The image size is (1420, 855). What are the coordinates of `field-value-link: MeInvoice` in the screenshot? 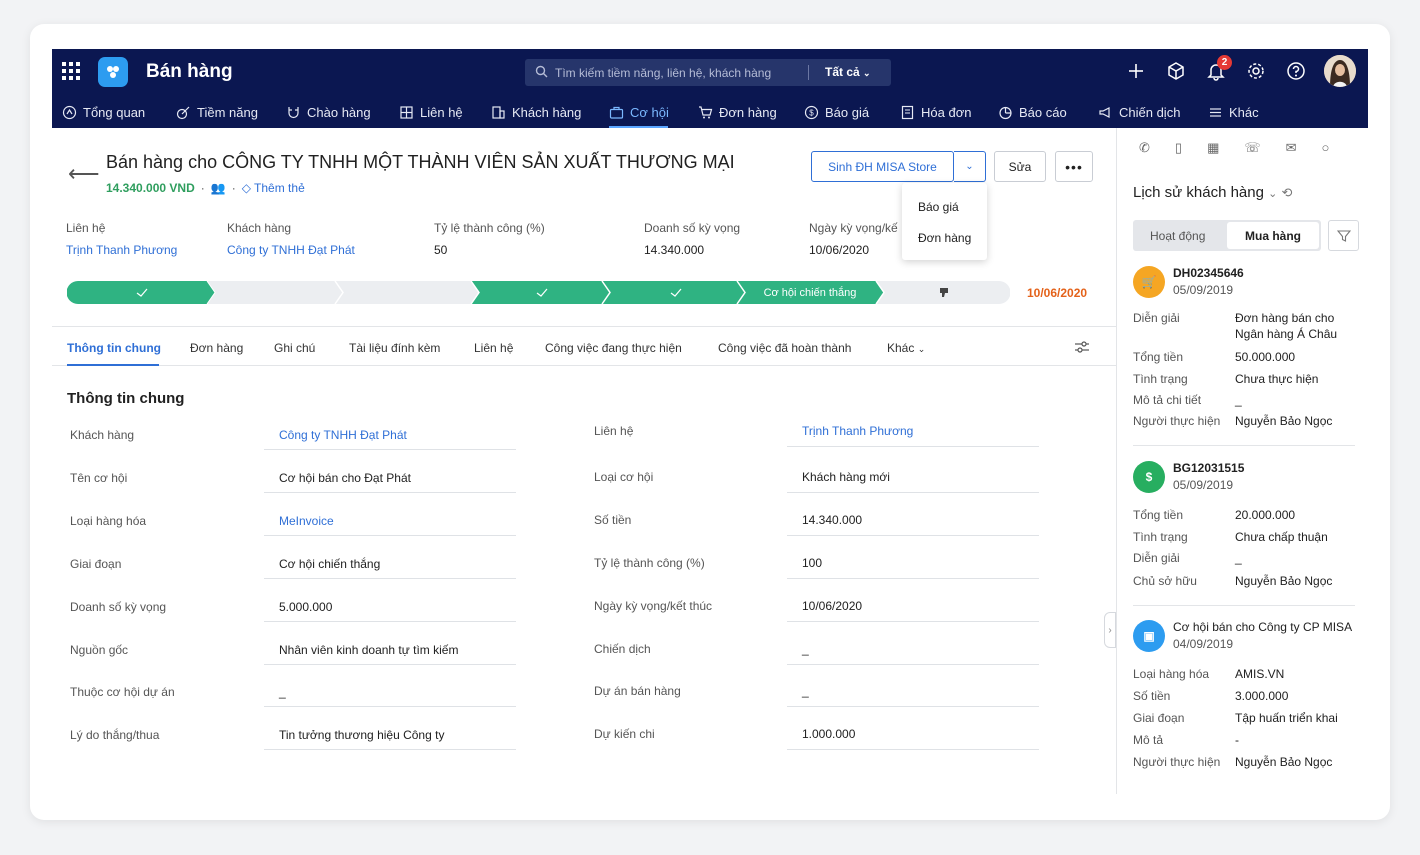 It's located at (306, 521).